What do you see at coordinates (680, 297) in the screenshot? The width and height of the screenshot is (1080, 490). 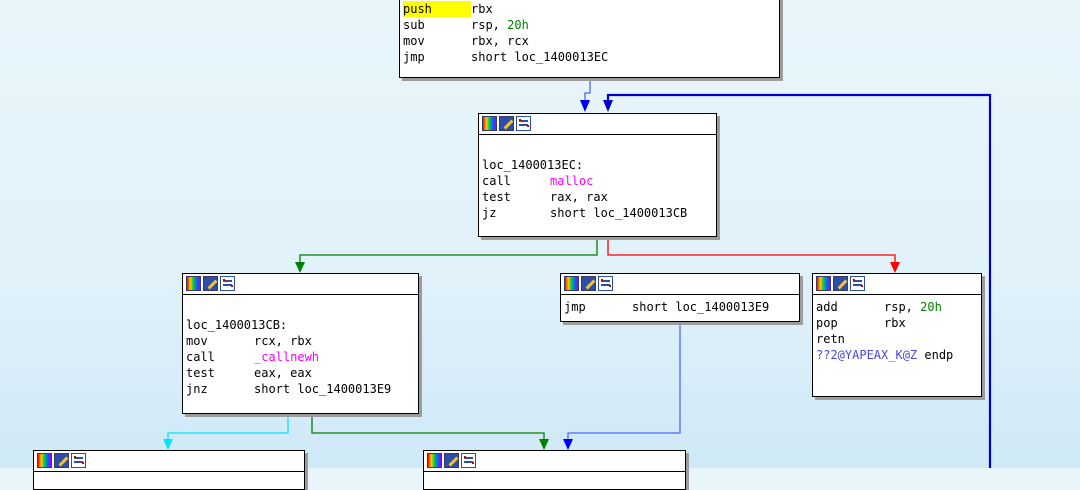 I see `basic-block-jmp: jmp short loc_1400013E9` at bounding box center [680, 297].